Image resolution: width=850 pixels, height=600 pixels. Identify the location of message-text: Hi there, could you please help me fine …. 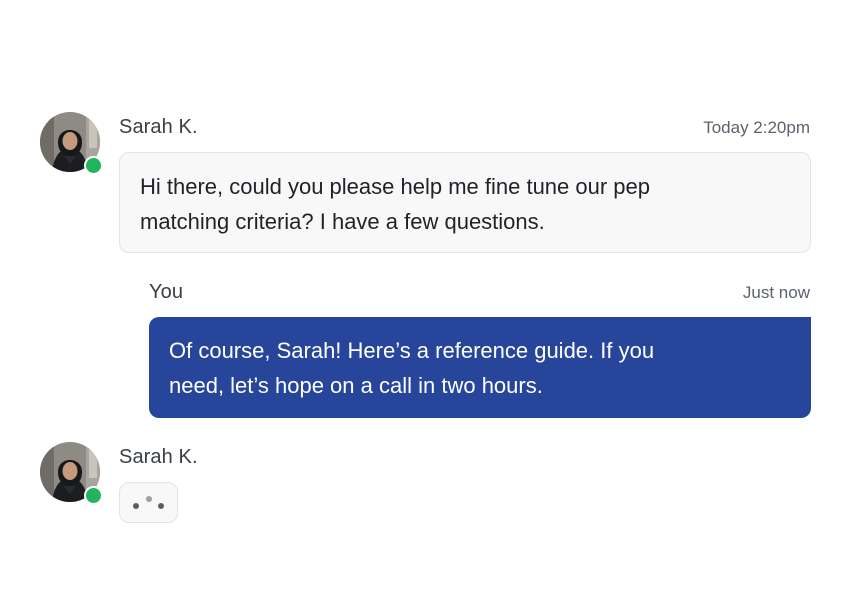
(395, 204).